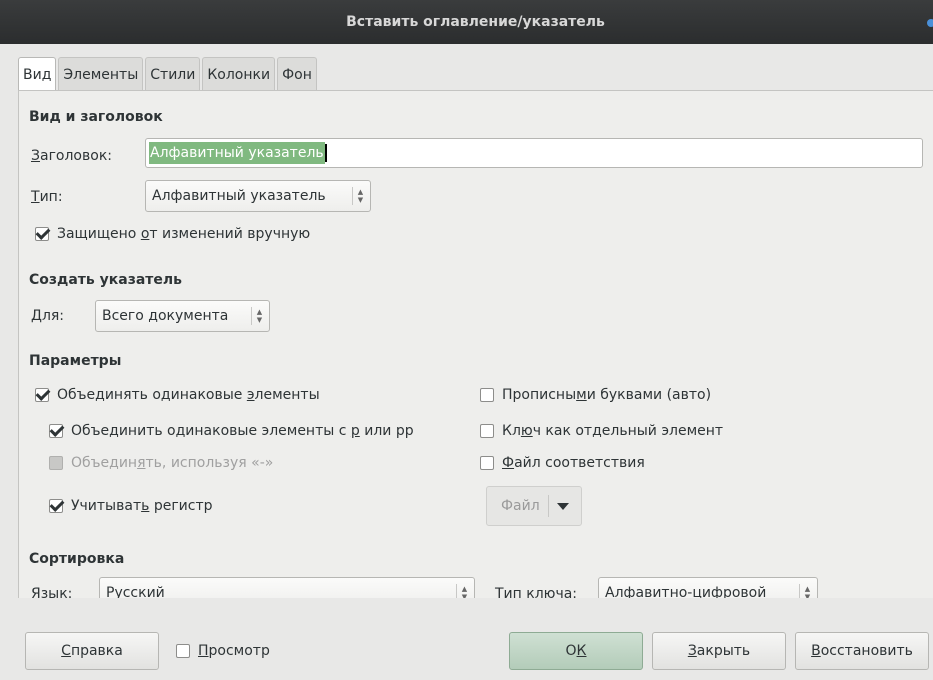 The image size is (933, 680). I want to click on combine-identical-mnemonic: э, so click(250, 395).